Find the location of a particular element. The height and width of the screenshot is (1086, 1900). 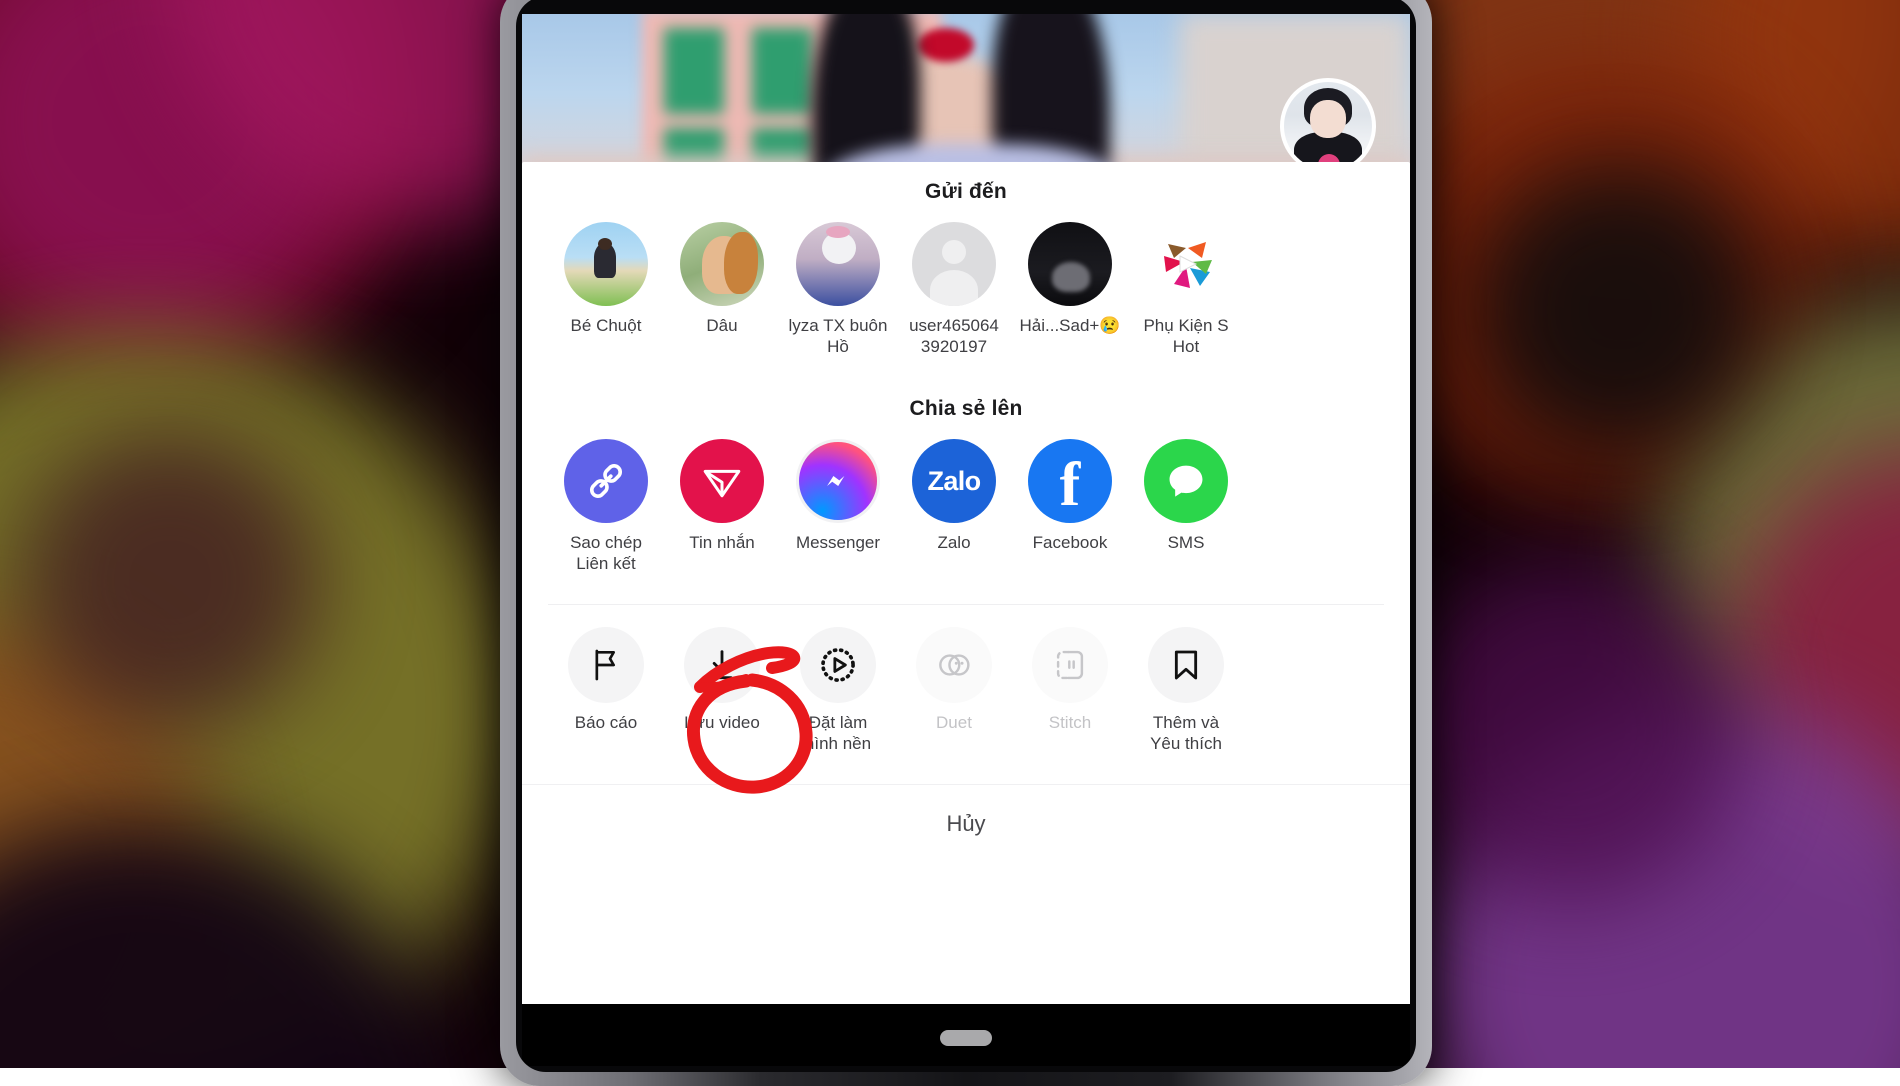

bookmark-icon is located at coordinates (1186, 665).